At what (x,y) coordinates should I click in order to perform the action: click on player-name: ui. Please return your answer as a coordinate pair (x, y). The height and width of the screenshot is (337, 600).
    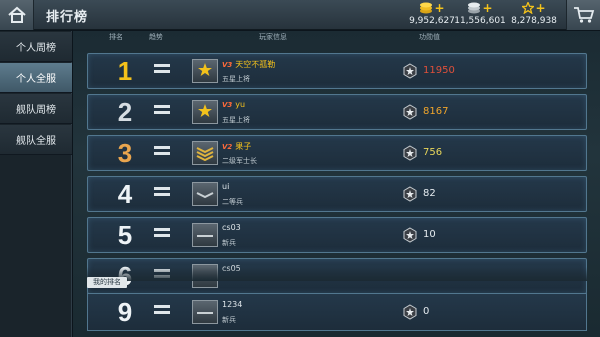
    Looking at the image, I should click on (226, 186).